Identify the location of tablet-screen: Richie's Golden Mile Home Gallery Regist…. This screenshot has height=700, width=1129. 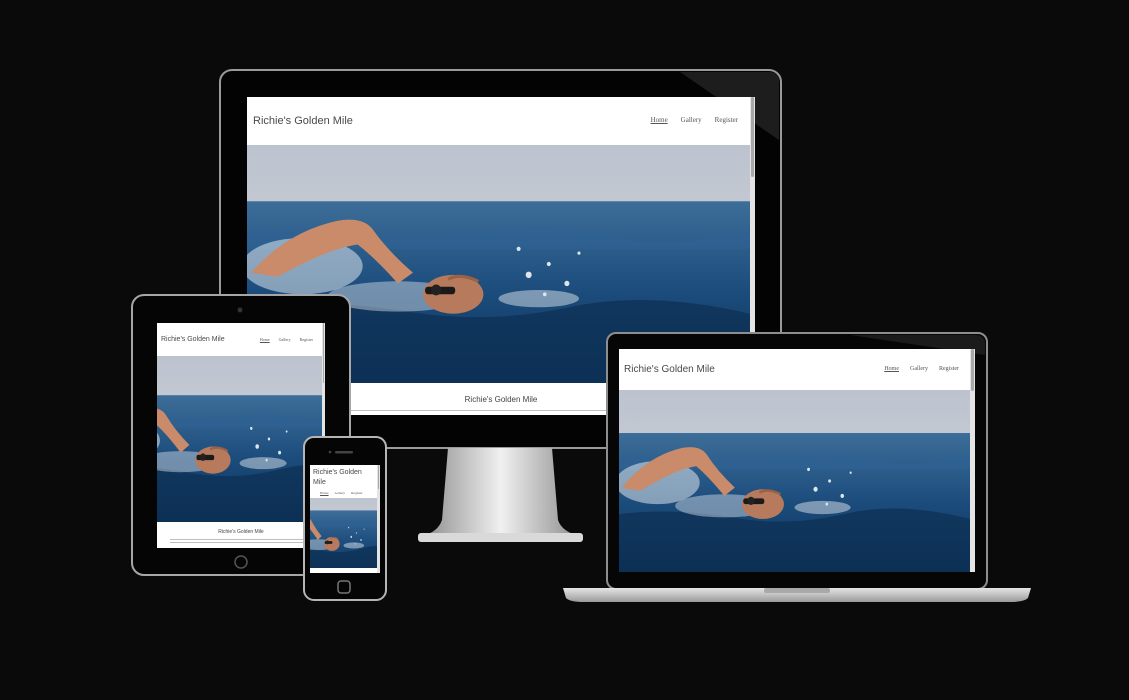
(241, 435).